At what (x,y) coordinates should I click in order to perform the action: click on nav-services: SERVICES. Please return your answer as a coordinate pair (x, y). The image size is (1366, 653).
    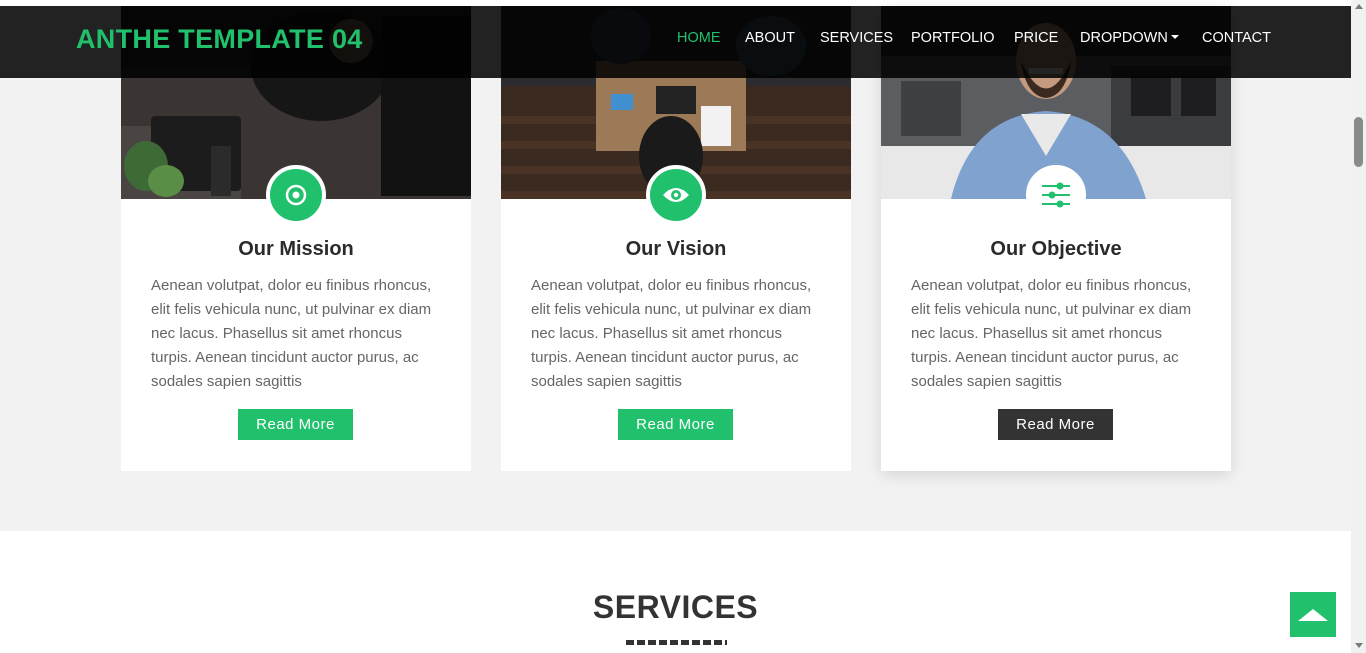
    Looking at the image, I should click on (856, 38).